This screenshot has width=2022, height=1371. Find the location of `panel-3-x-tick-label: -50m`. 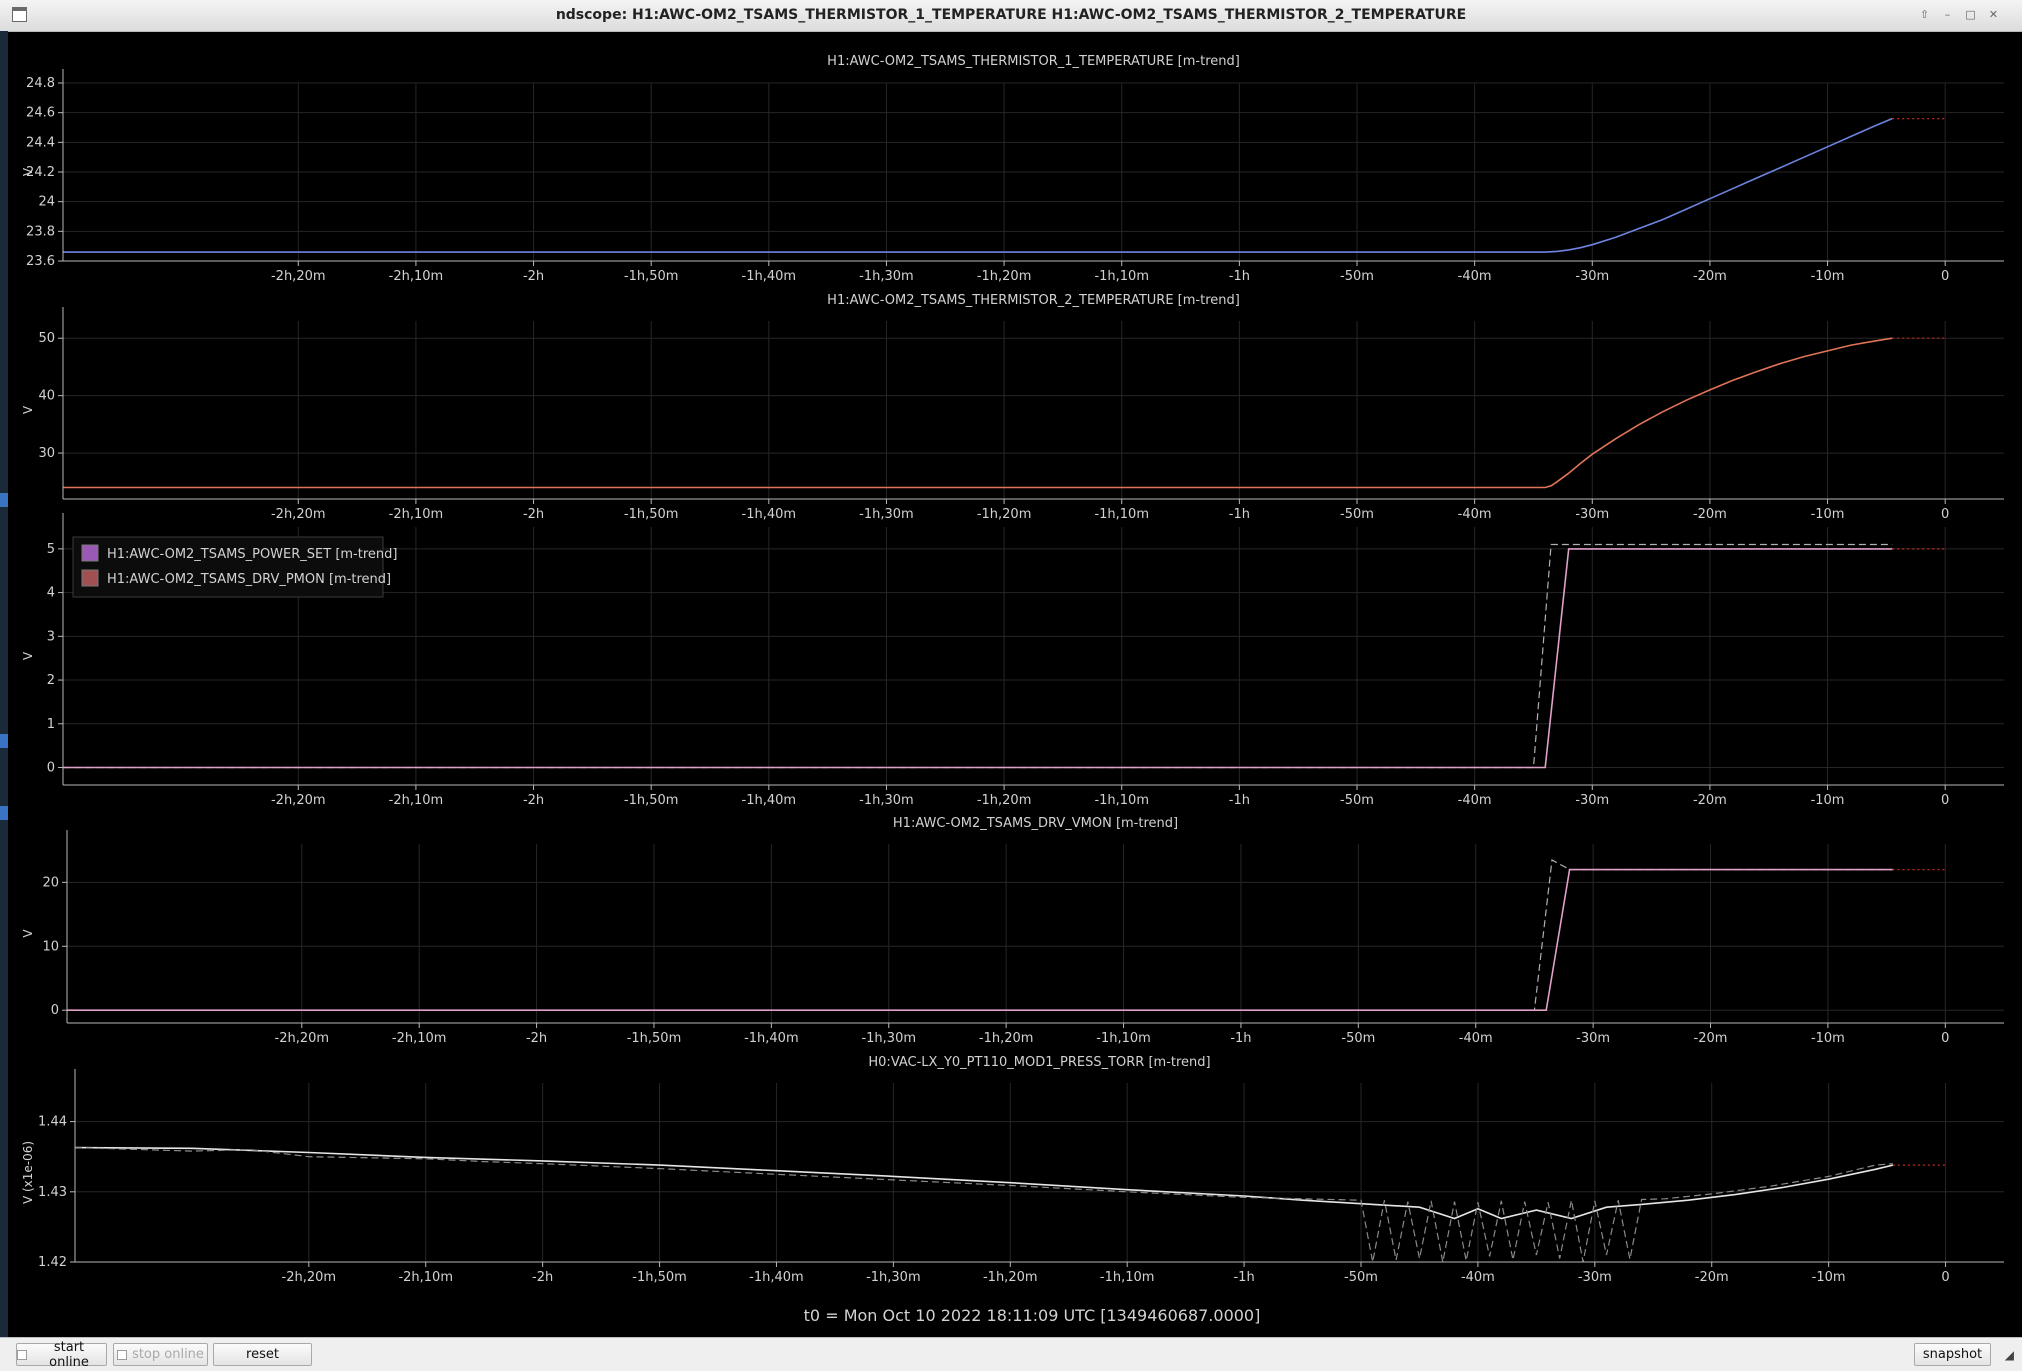

panel-3-x-tick-label: -50m is located at coordinates (1357, 800).